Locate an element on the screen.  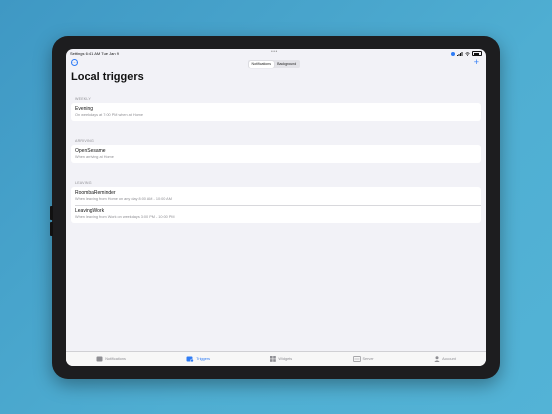
segment-notifications: Notifications is located at coordinates (261, 64).